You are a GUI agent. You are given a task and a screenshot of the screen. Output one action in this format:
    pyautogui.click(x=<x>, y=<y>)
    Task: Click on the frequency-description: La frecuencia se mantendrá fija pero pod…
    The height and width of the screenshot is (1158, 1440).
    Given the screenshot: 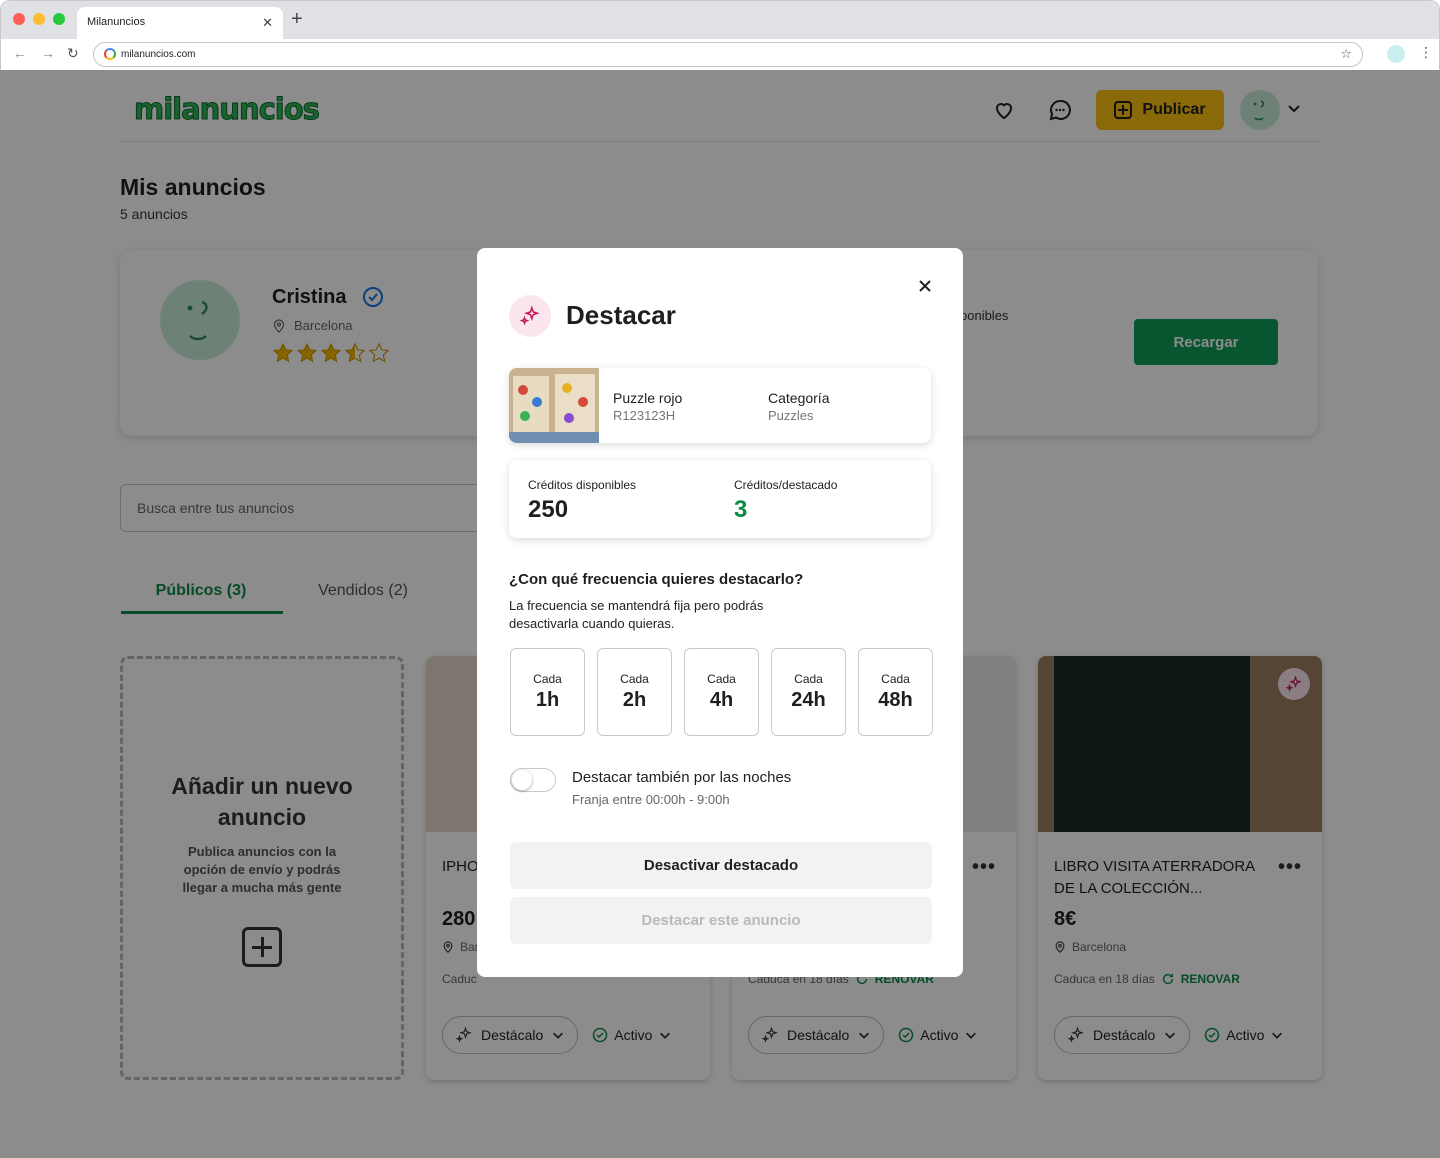 What is the action you would take?
    pyautogui.click(x=636, y=614)
    